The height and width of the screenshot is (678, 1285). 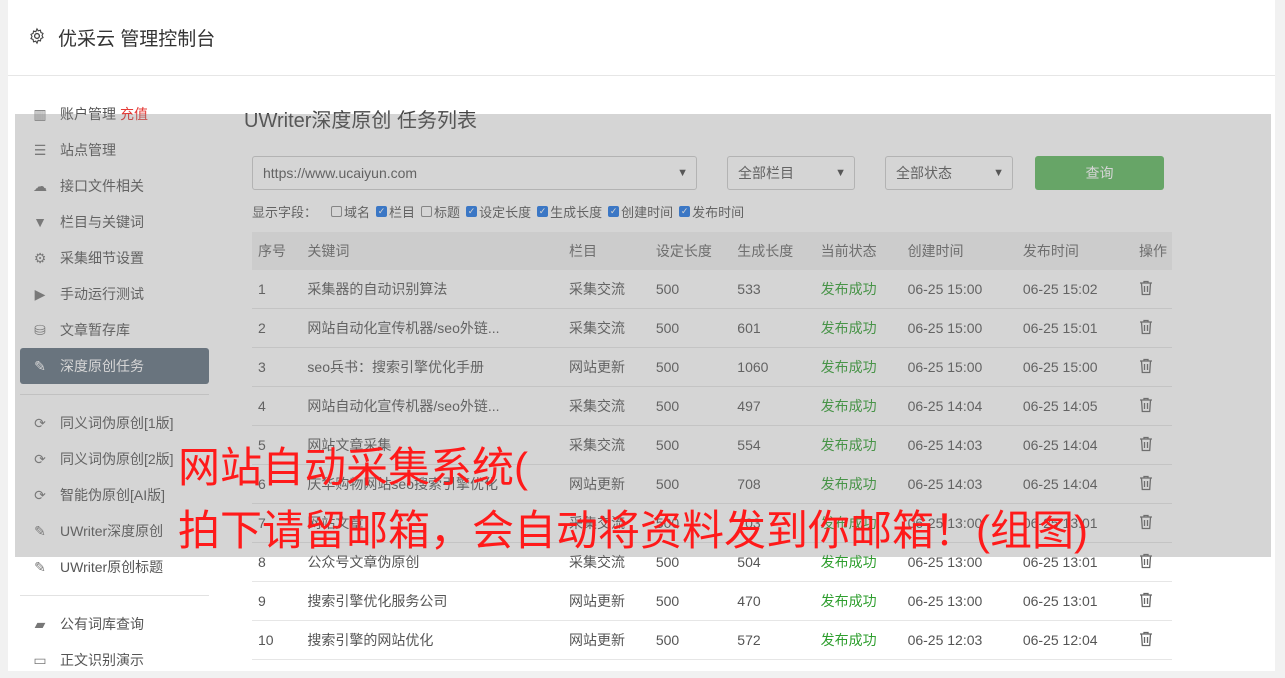 I want to click on table-cell: 10, so click(x=277, y=640).